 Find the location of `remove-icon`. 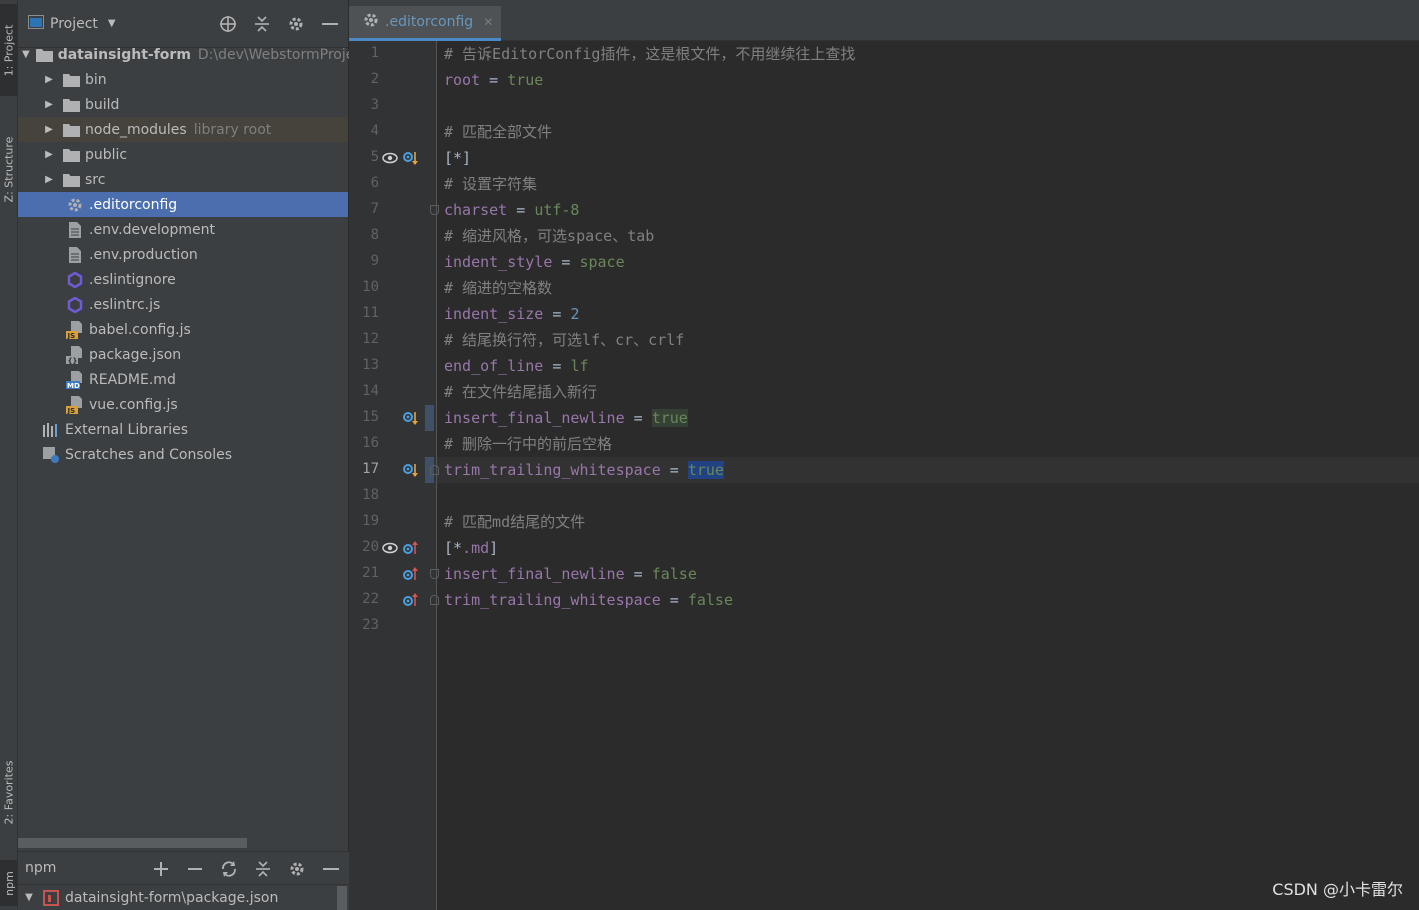

remove-icon is located at coordinates (195, 869).